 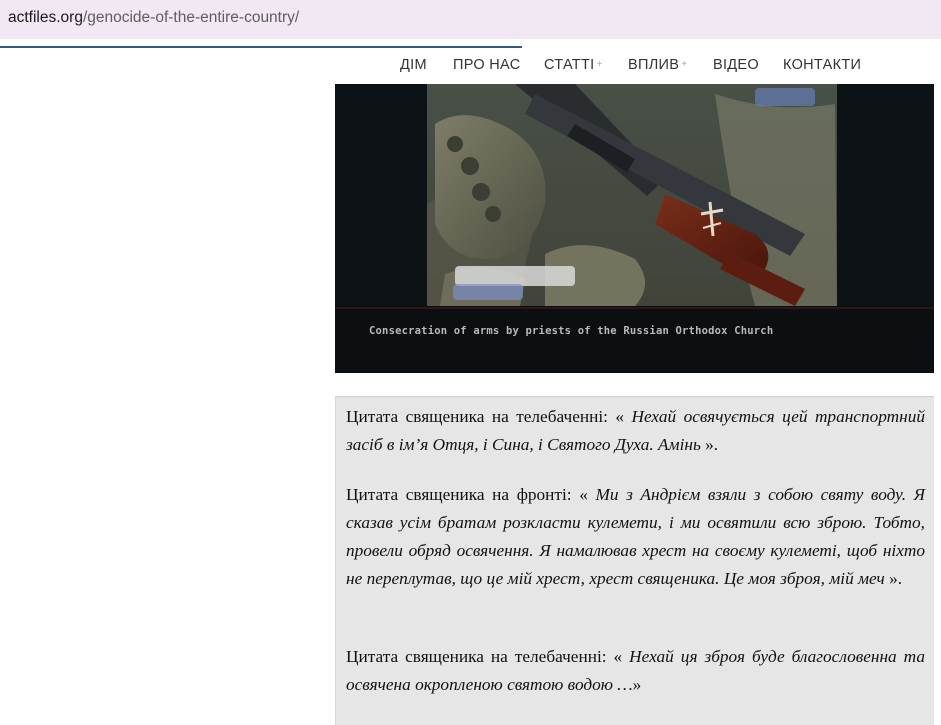 I want to click on nav-item-label: КОНТАКТИ, so click(x=822, y=65).